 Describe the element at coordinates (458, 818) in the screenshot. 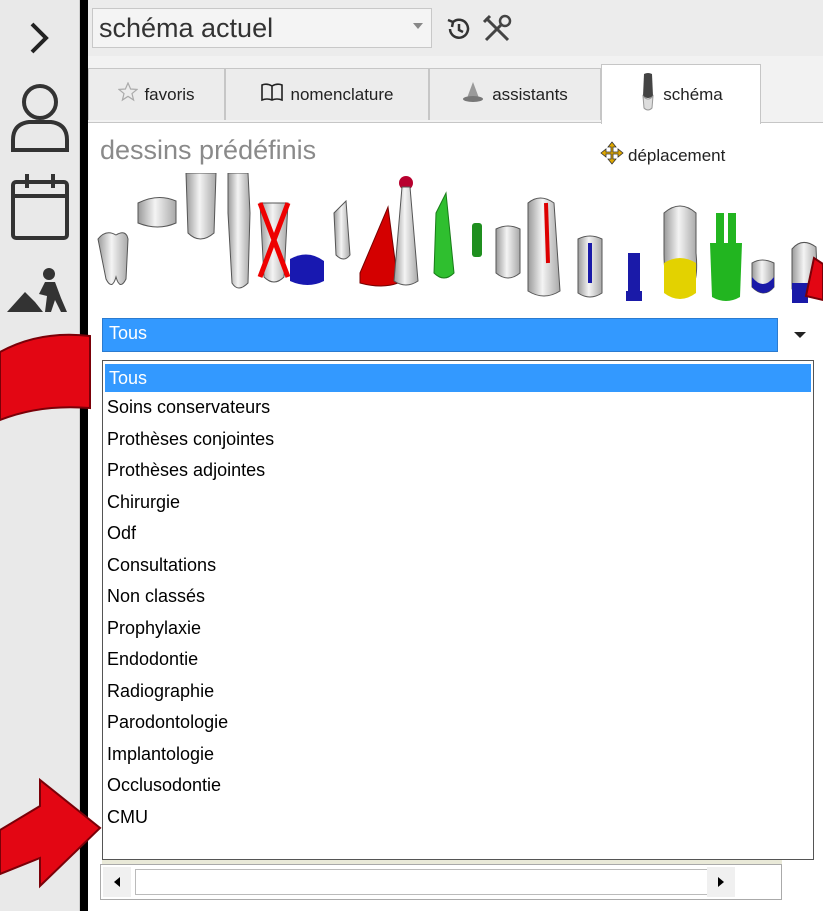

I see `dropdown-option-cmu: CMU` at that location.